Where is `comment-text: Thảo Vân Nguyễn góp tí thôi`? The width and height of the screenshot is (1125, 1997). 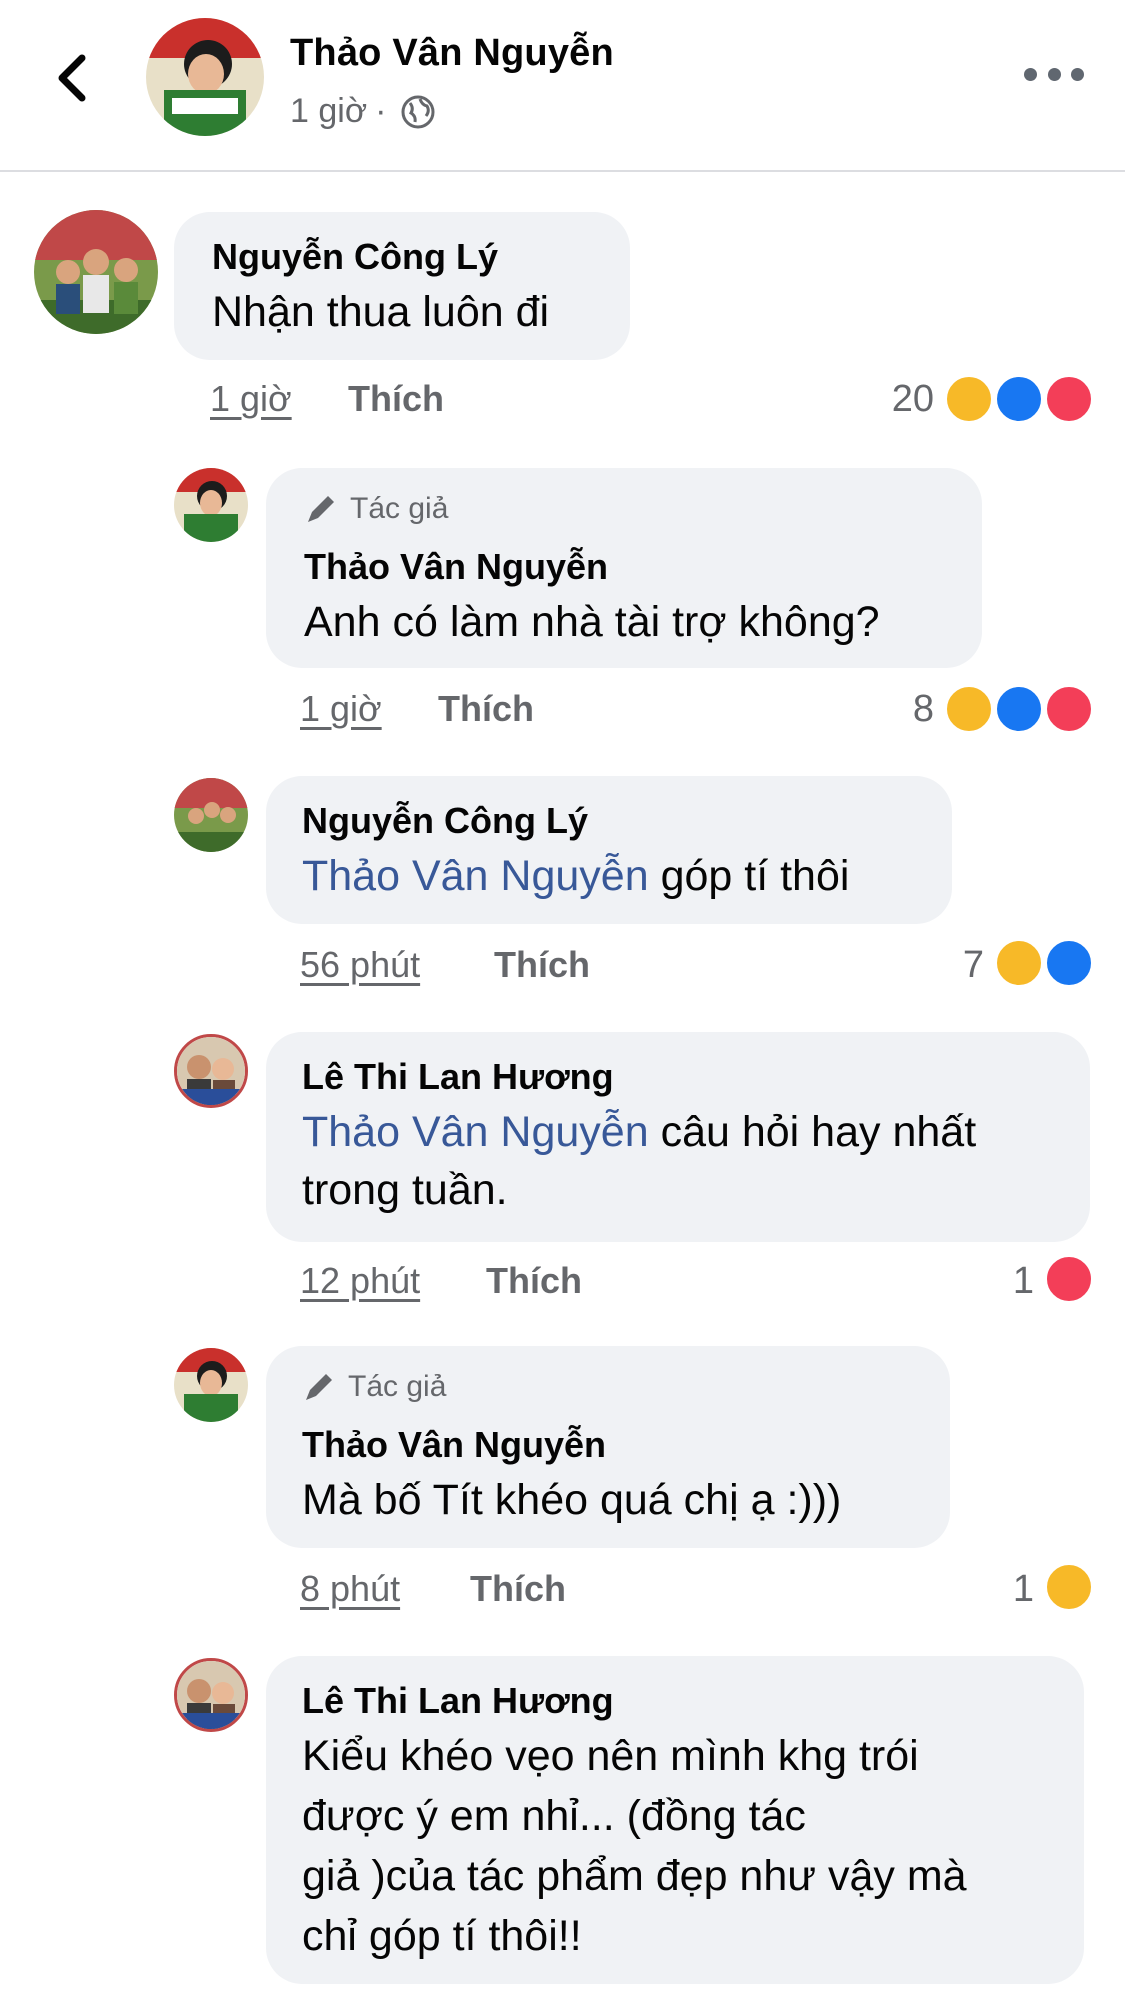 comment-text: Thảo Vân Nguyễn góp tí thôi is located at coordinates (576, 876).